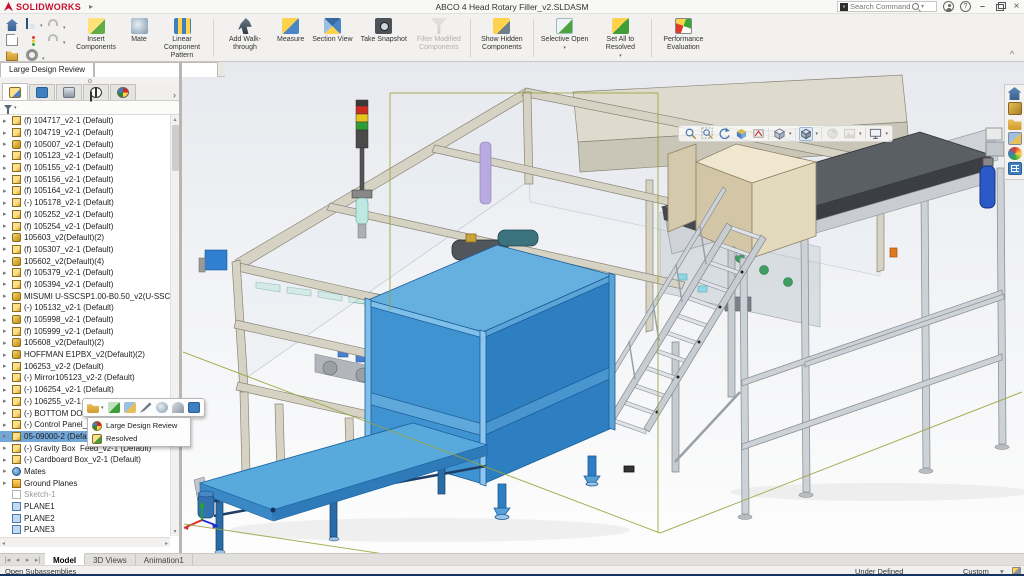 The image size is (1024, 576). What do you see at coordinates (915, 6) in the screenshot?
I see `search-icon` at bounding box center [915, 6].